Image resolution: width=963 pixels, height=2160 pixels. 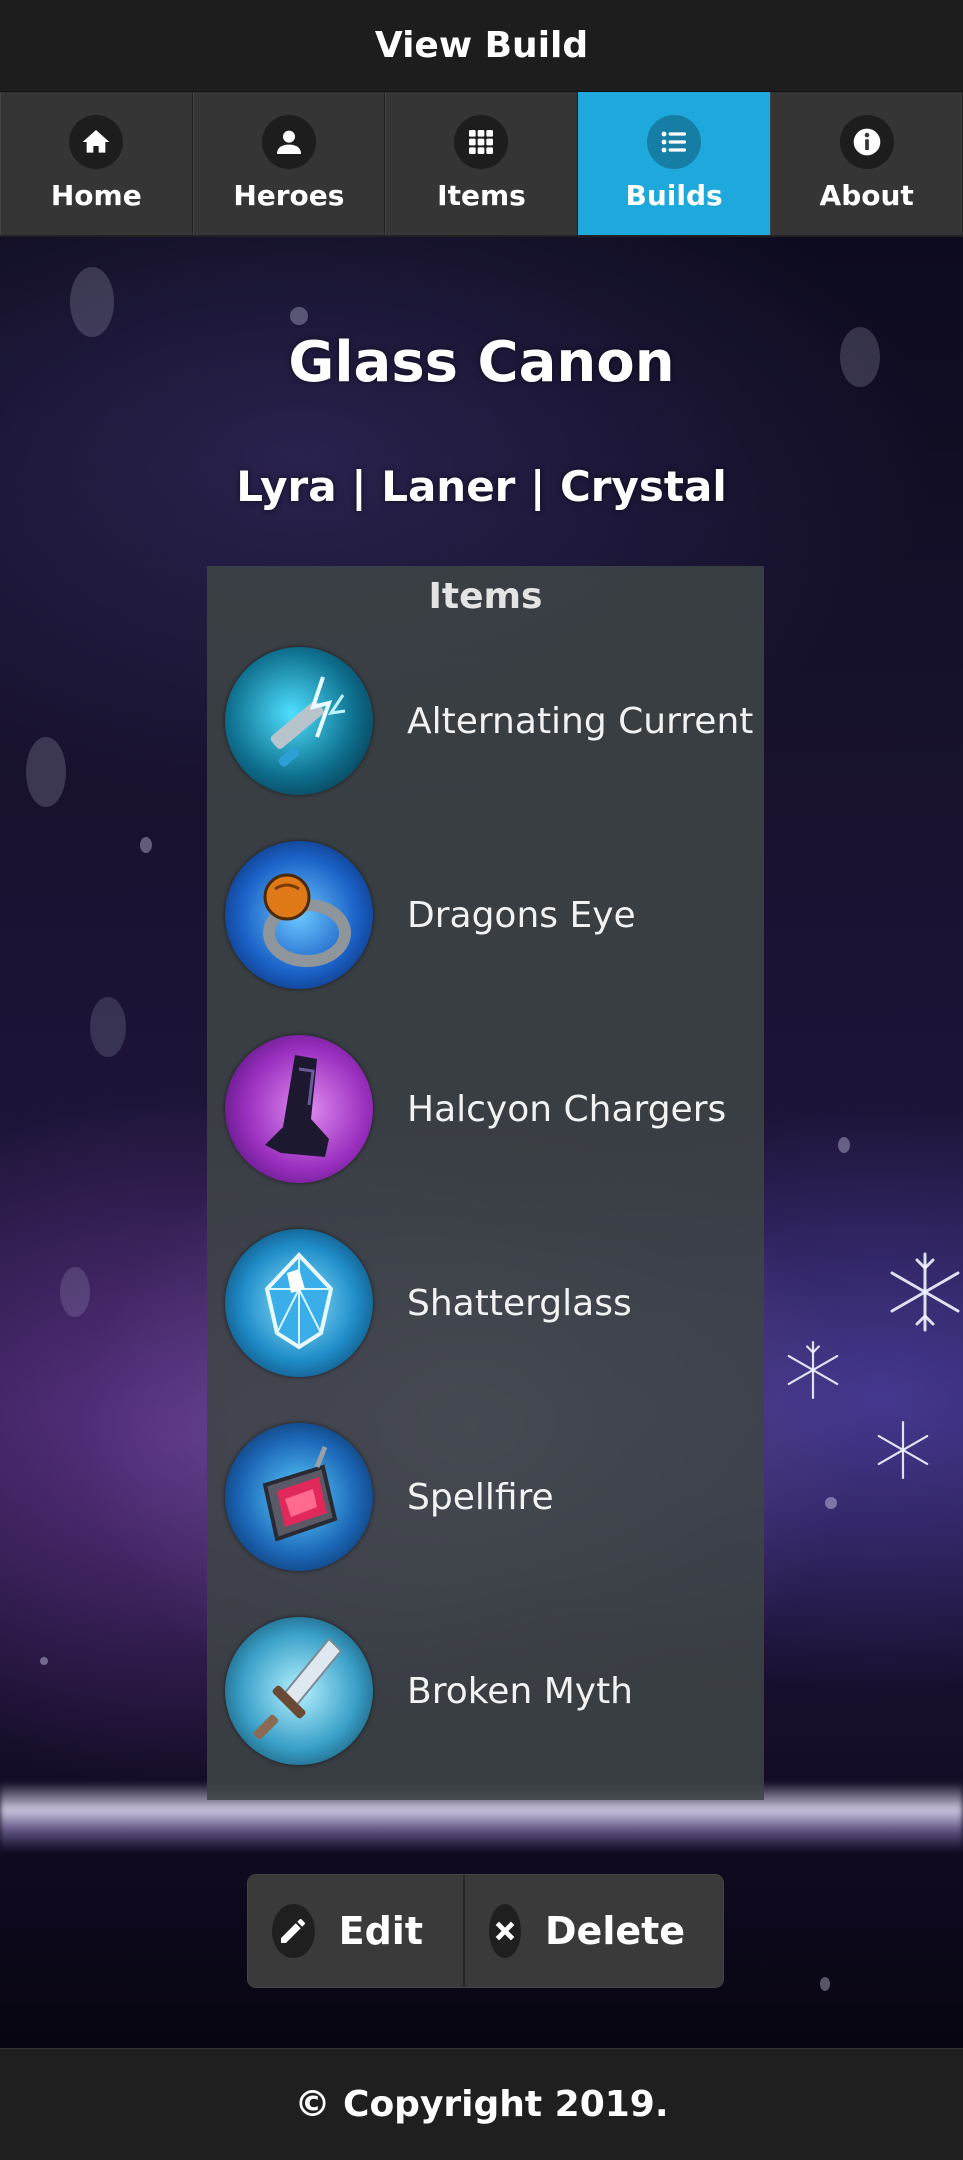 I want to click on nav-item-label: Heroes, so click(x=289, y=195).